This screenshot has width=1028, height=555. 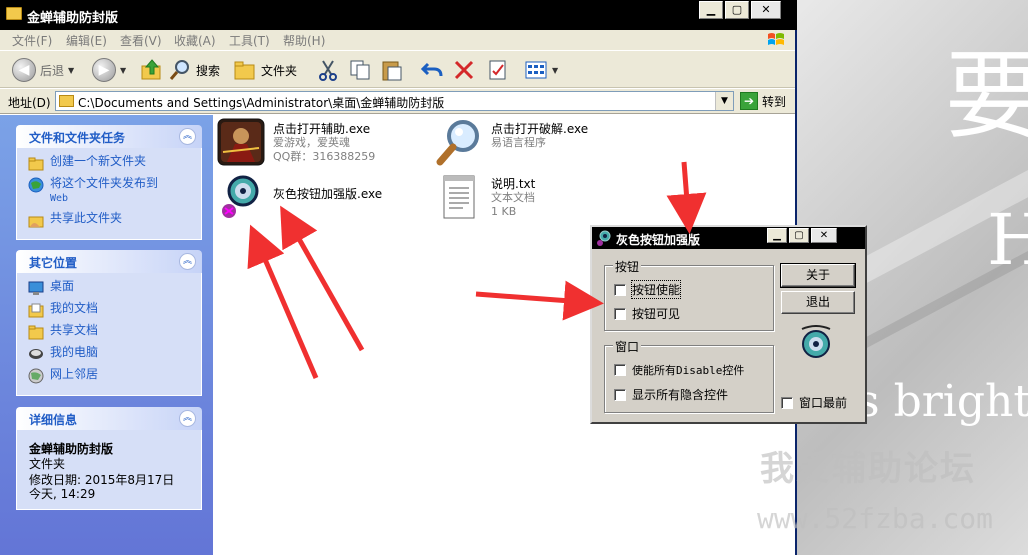 What do you see at coordinates (114, 287) in the screenshot?
I see `place-desktop: 桌面` at bounding box center [114, 287].